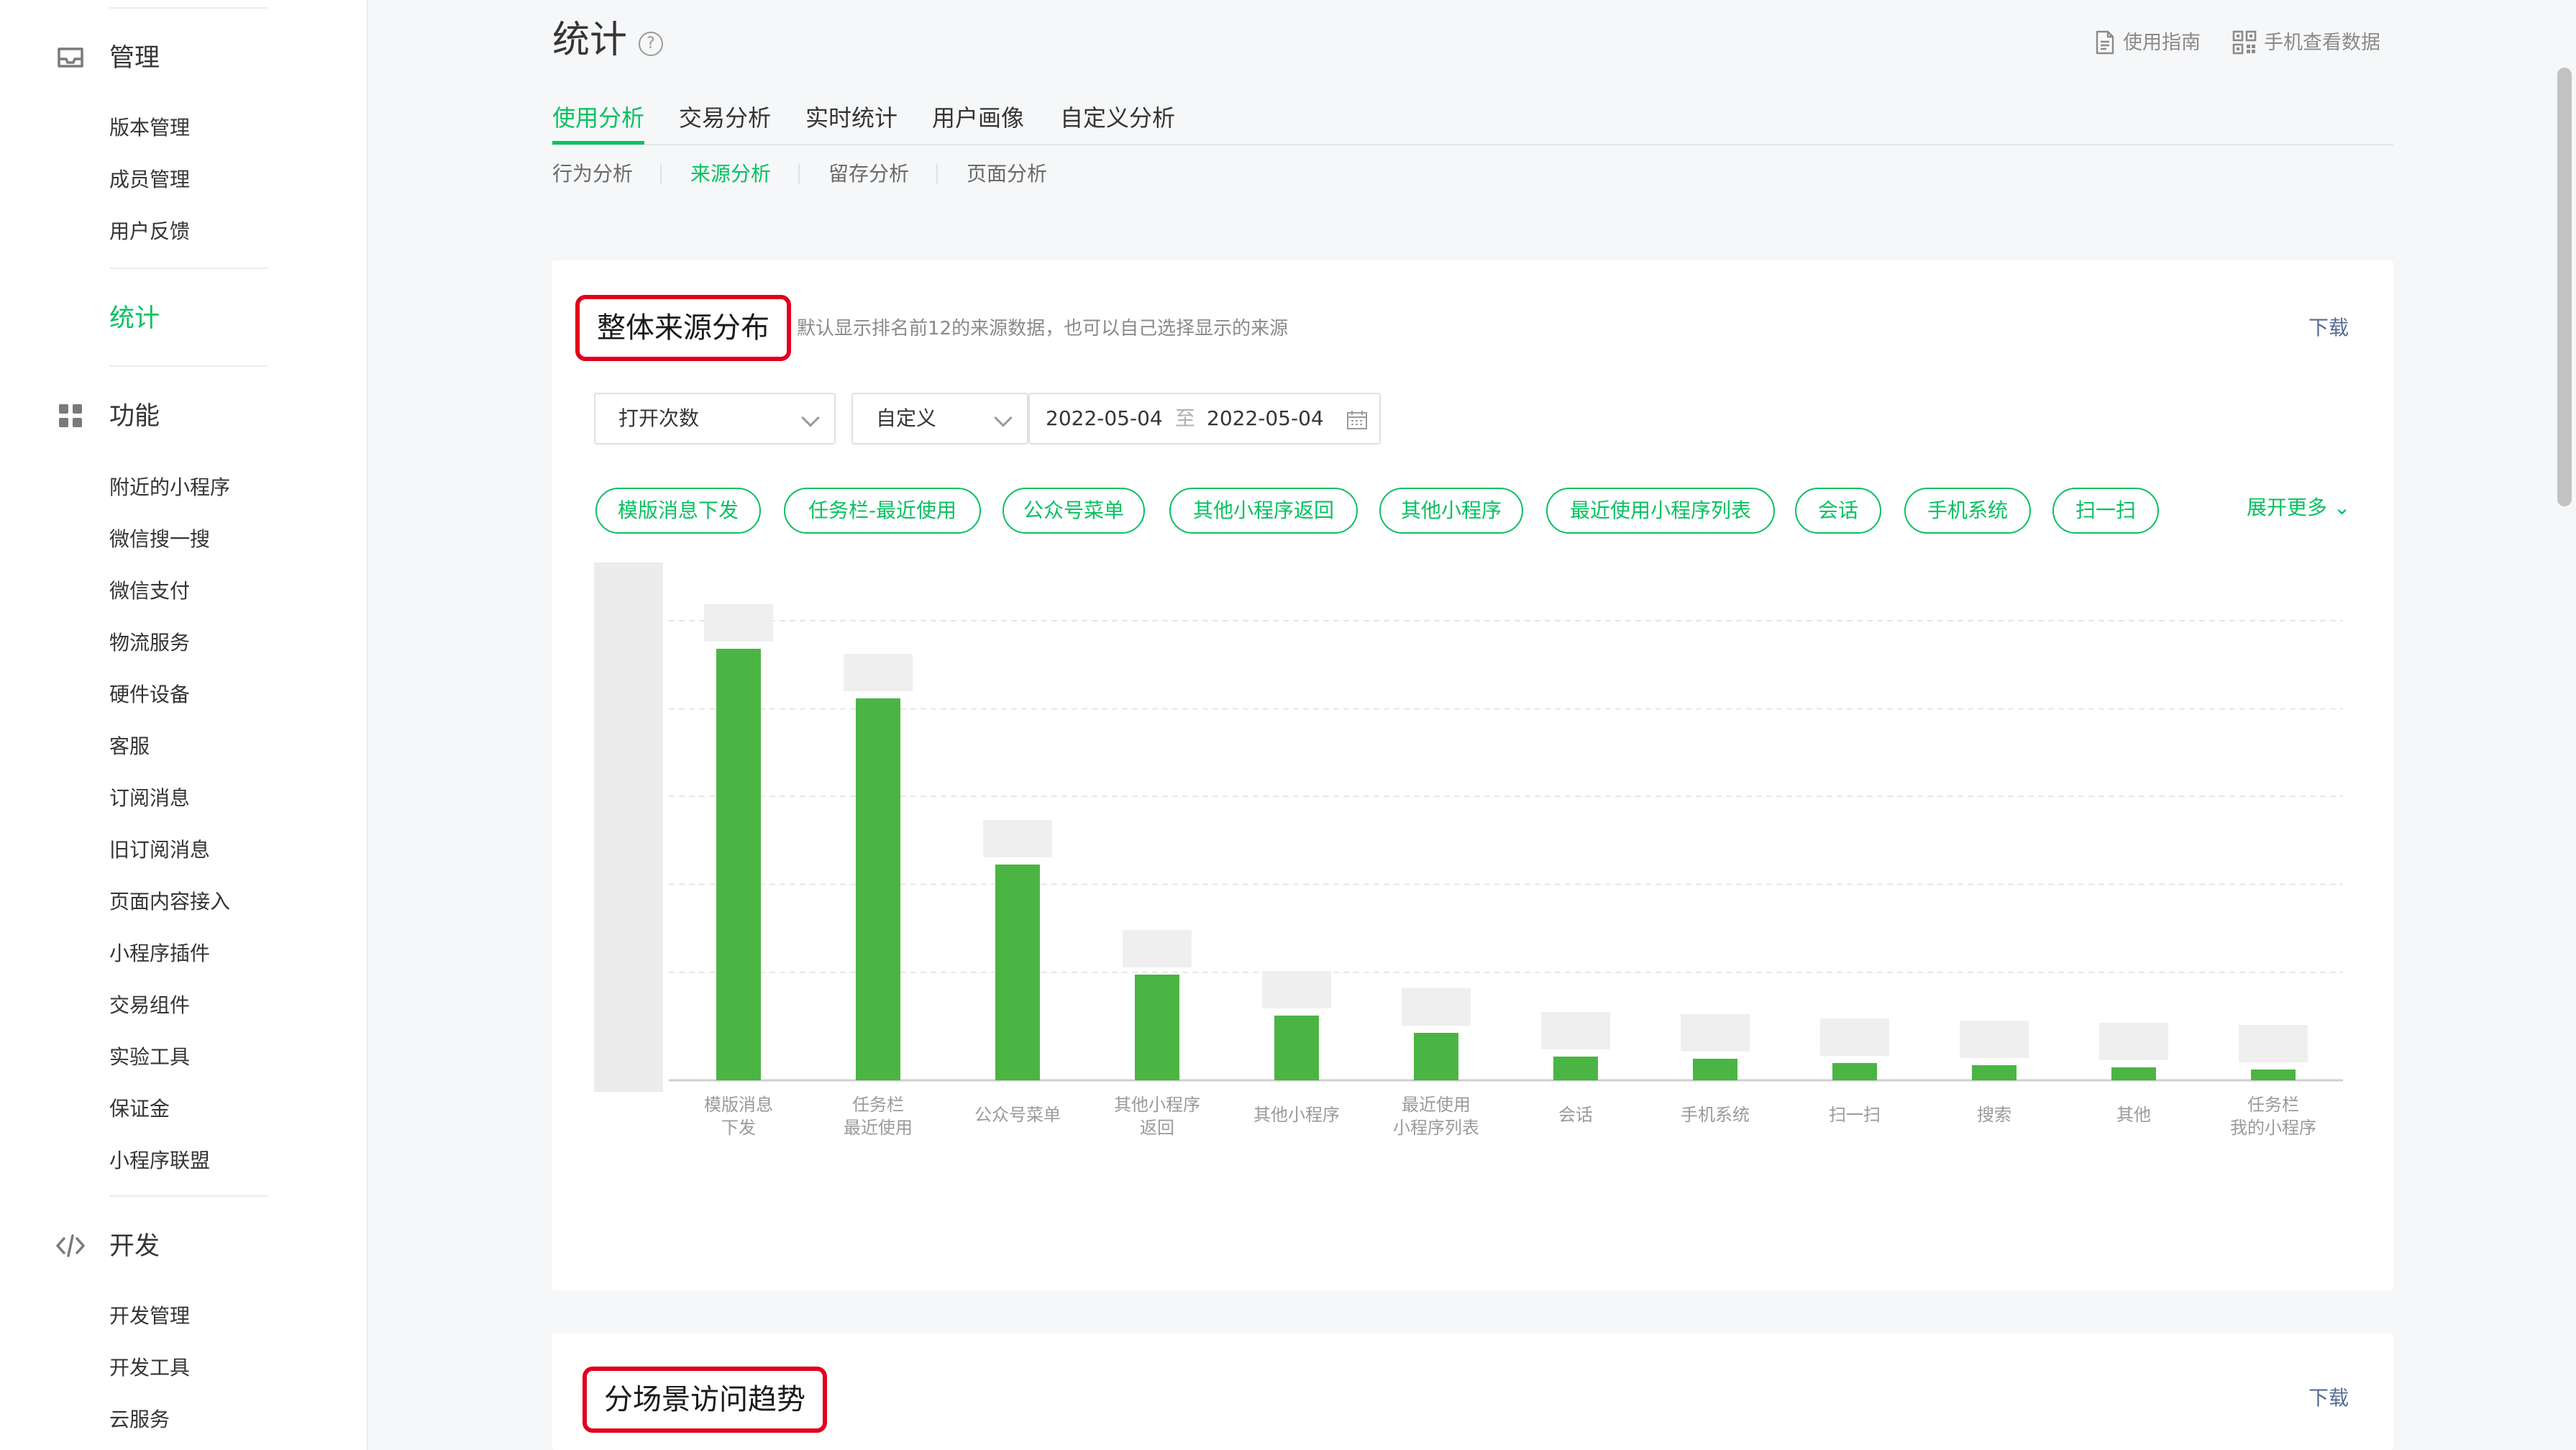 The width and height of the screenshot is (2576, 1450). I want to click on source-tag: 最近使用小程序列表, so click(1661, 511).